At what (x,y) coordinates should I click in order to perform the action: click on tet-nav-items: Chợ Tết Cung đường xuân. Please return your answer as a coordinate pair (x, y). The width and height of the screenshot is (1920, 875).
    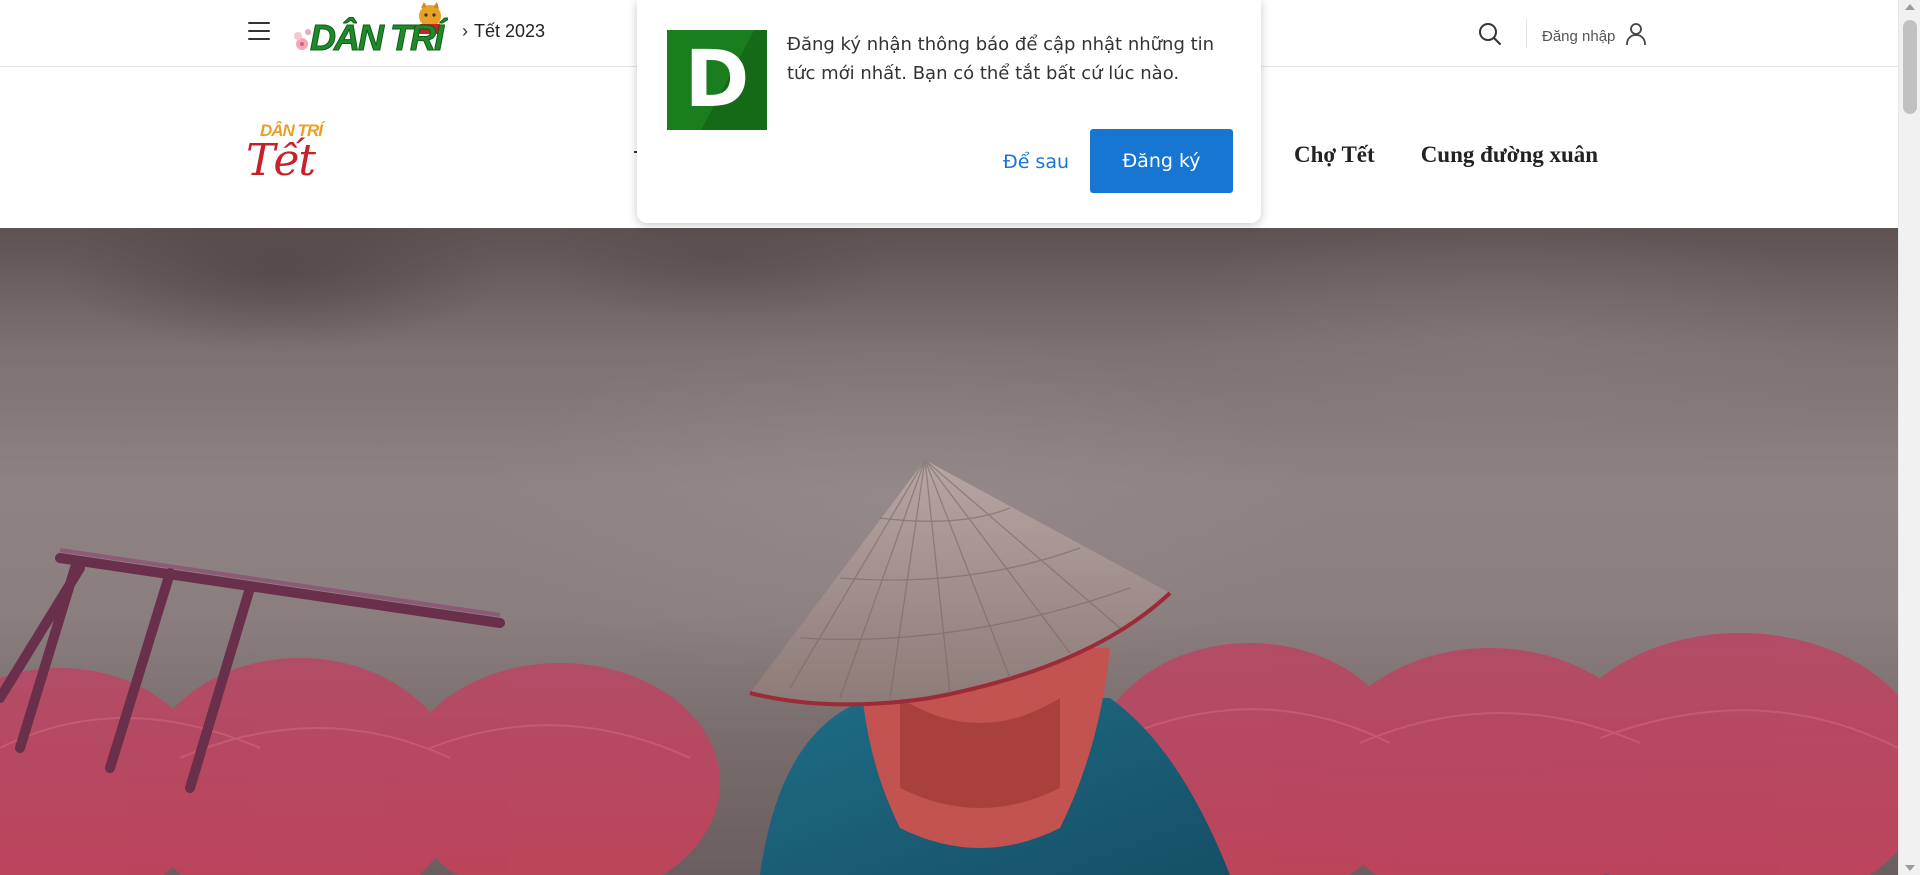
    Looking at the image, I should click on (1446, 155).